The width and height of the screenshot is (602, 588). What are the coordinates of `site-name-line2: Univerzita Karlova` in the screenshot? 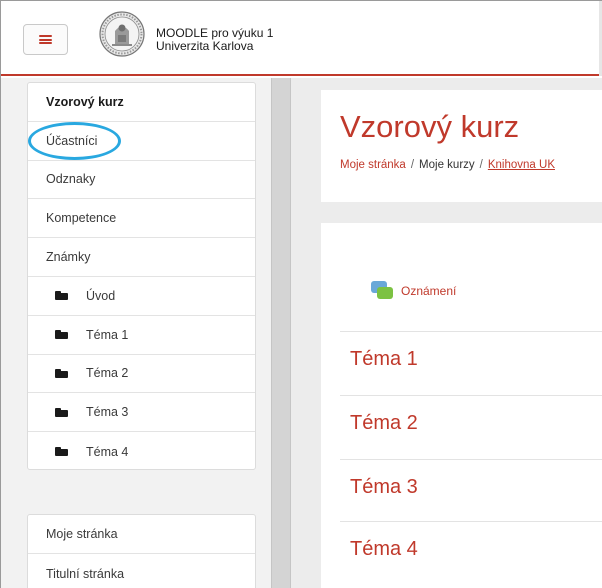 It's located at (205, 46).